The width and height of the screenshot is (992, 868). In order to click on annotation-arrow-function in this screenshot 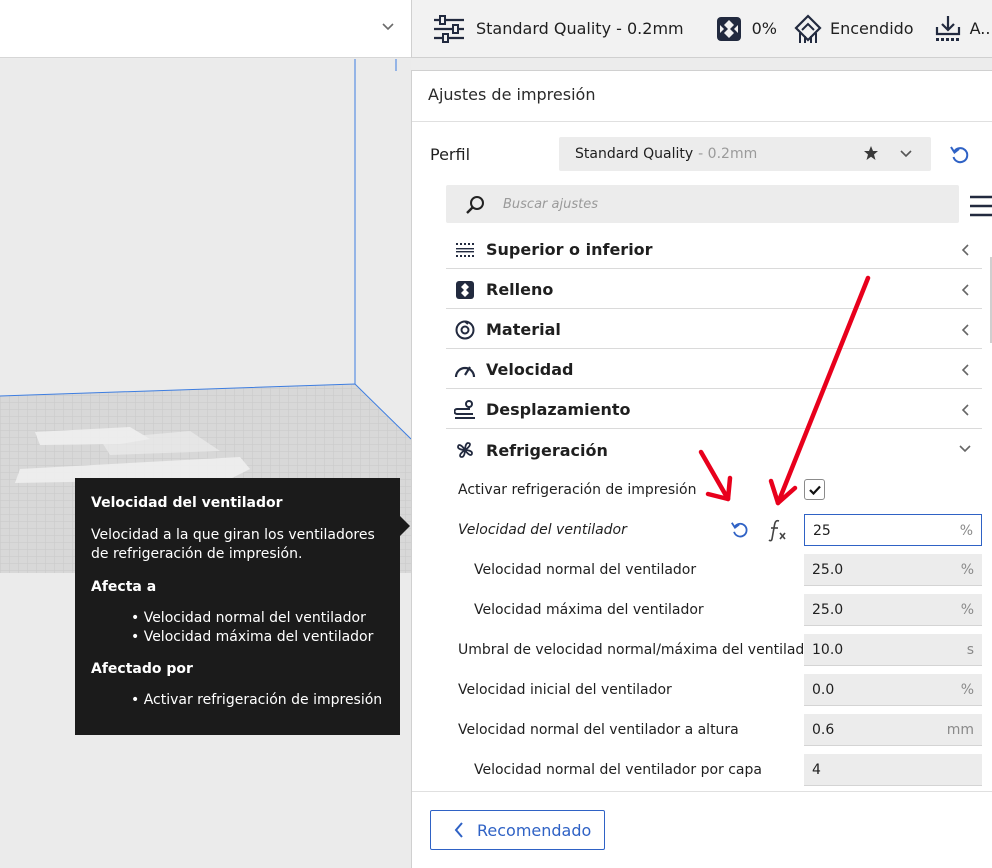, I will do `click(819, 390)`.